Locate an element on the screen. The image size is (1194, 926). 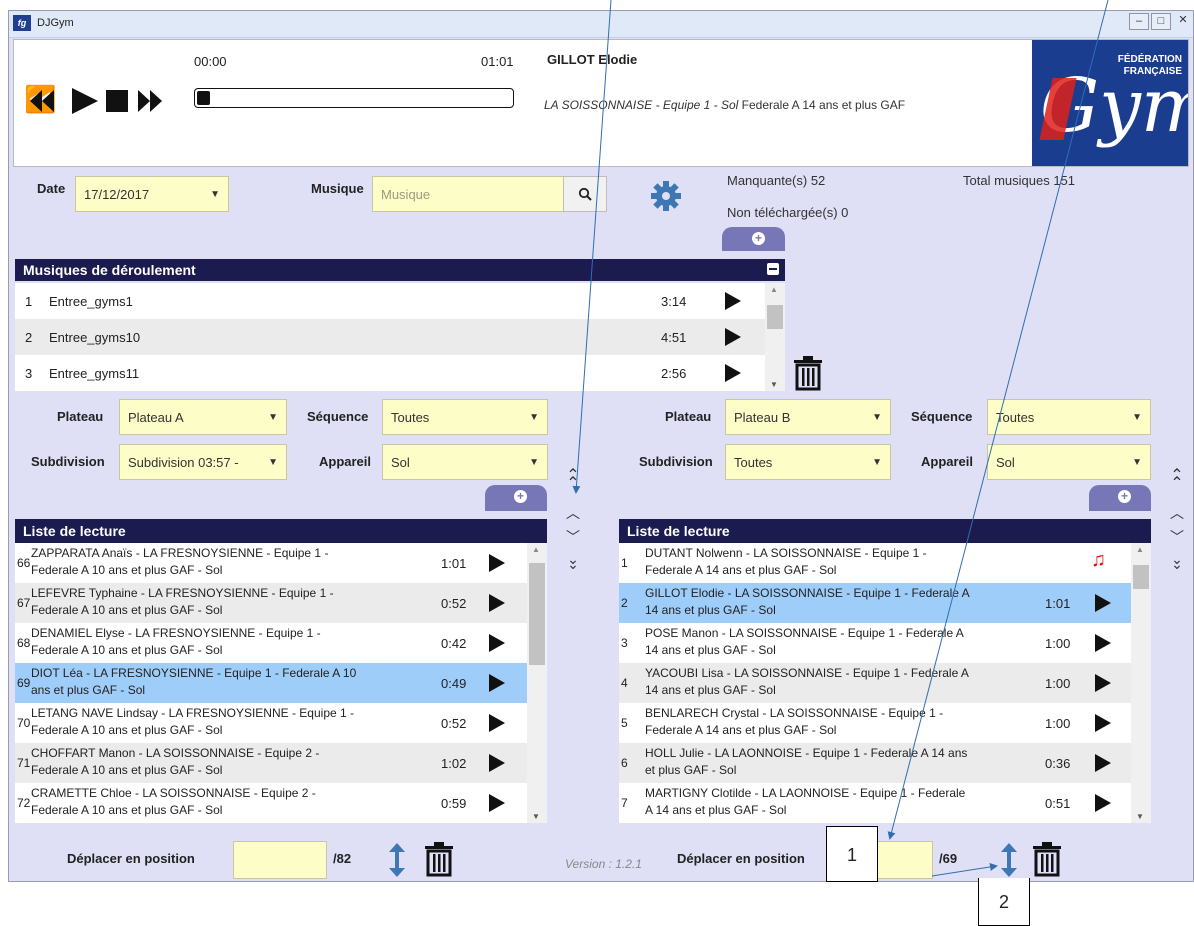
left-plateau-select: Plateau A ▼ is located at coordinates (203, 417).